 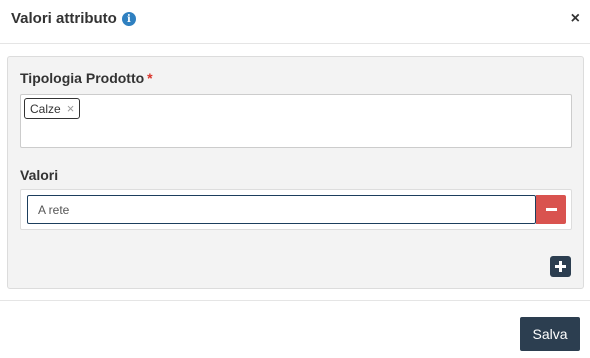 What do you see at coordinates (71, 108) in the screenshot?
I see `tag-remove-icon: ×` at bounding box center [71, 108].